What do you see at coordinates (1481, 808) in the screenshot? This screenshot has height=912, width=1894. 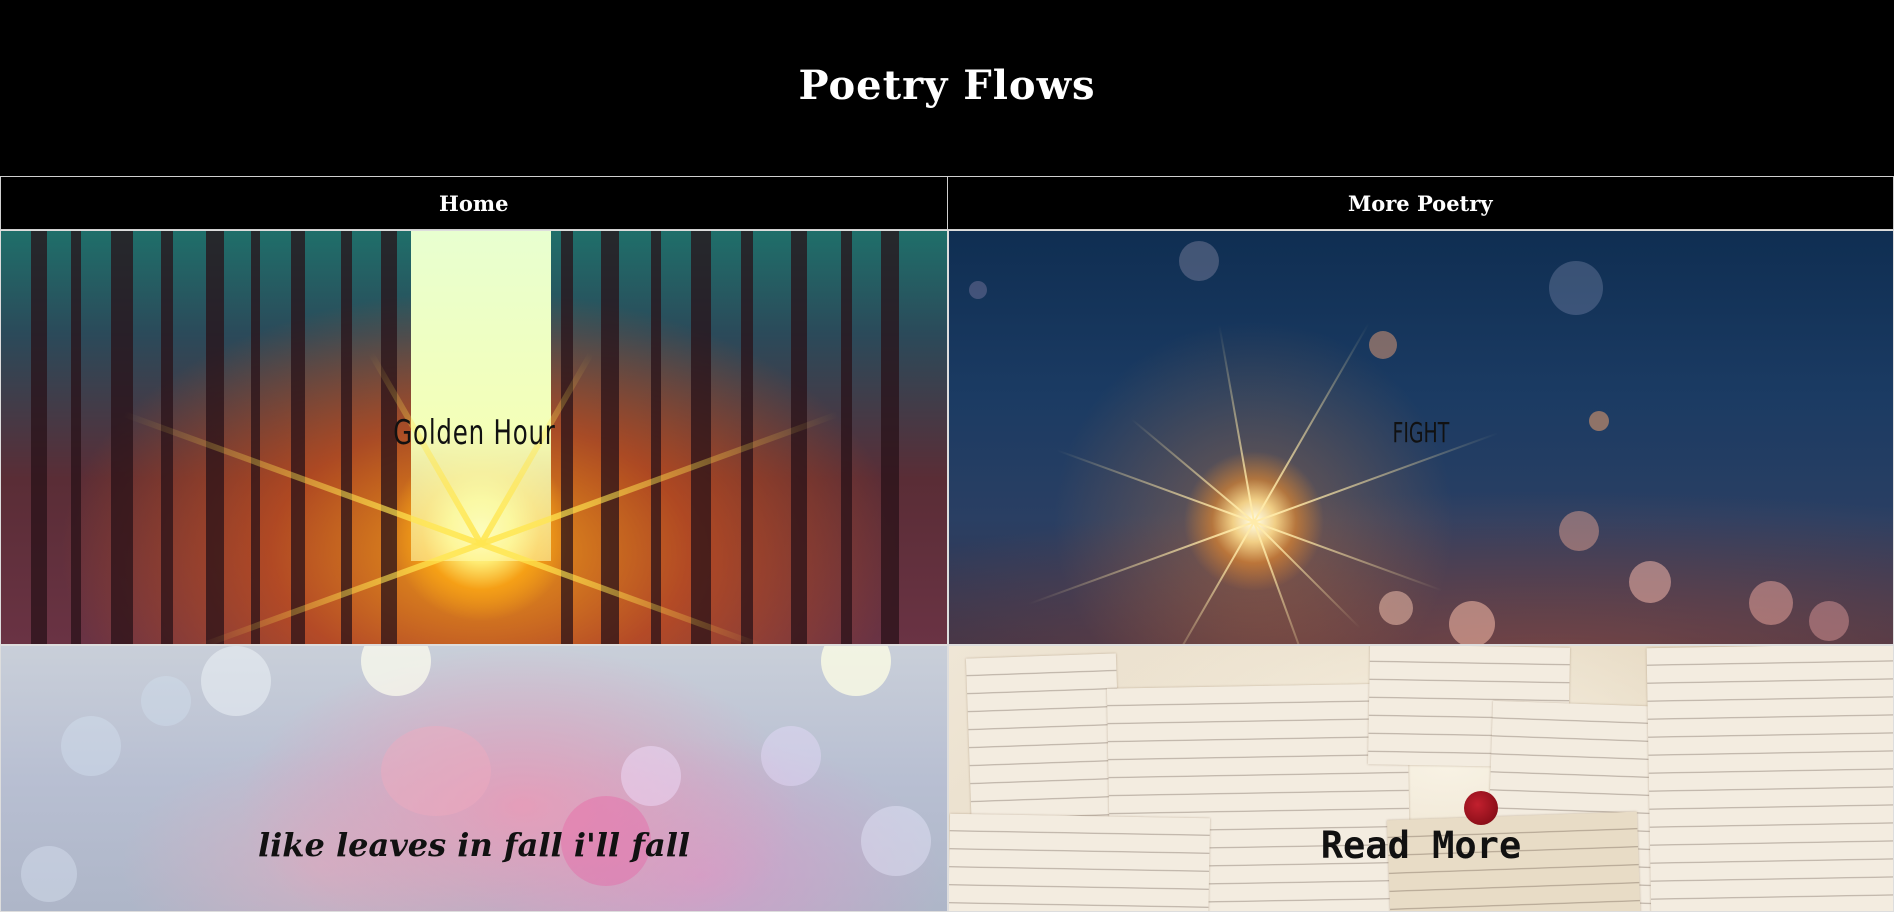 I see `wax-seal` at bounding box center [1481, 808].